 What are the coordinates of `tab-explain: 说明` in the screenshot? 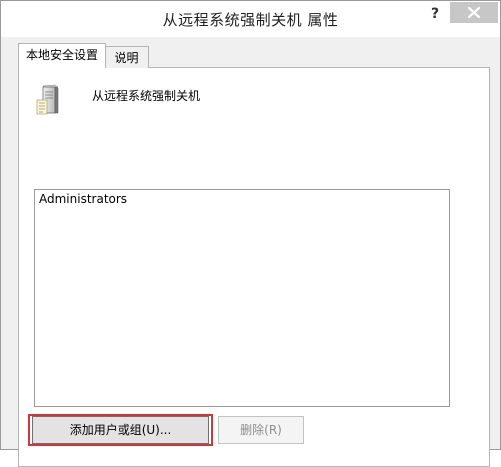 It's located at (127, 57).